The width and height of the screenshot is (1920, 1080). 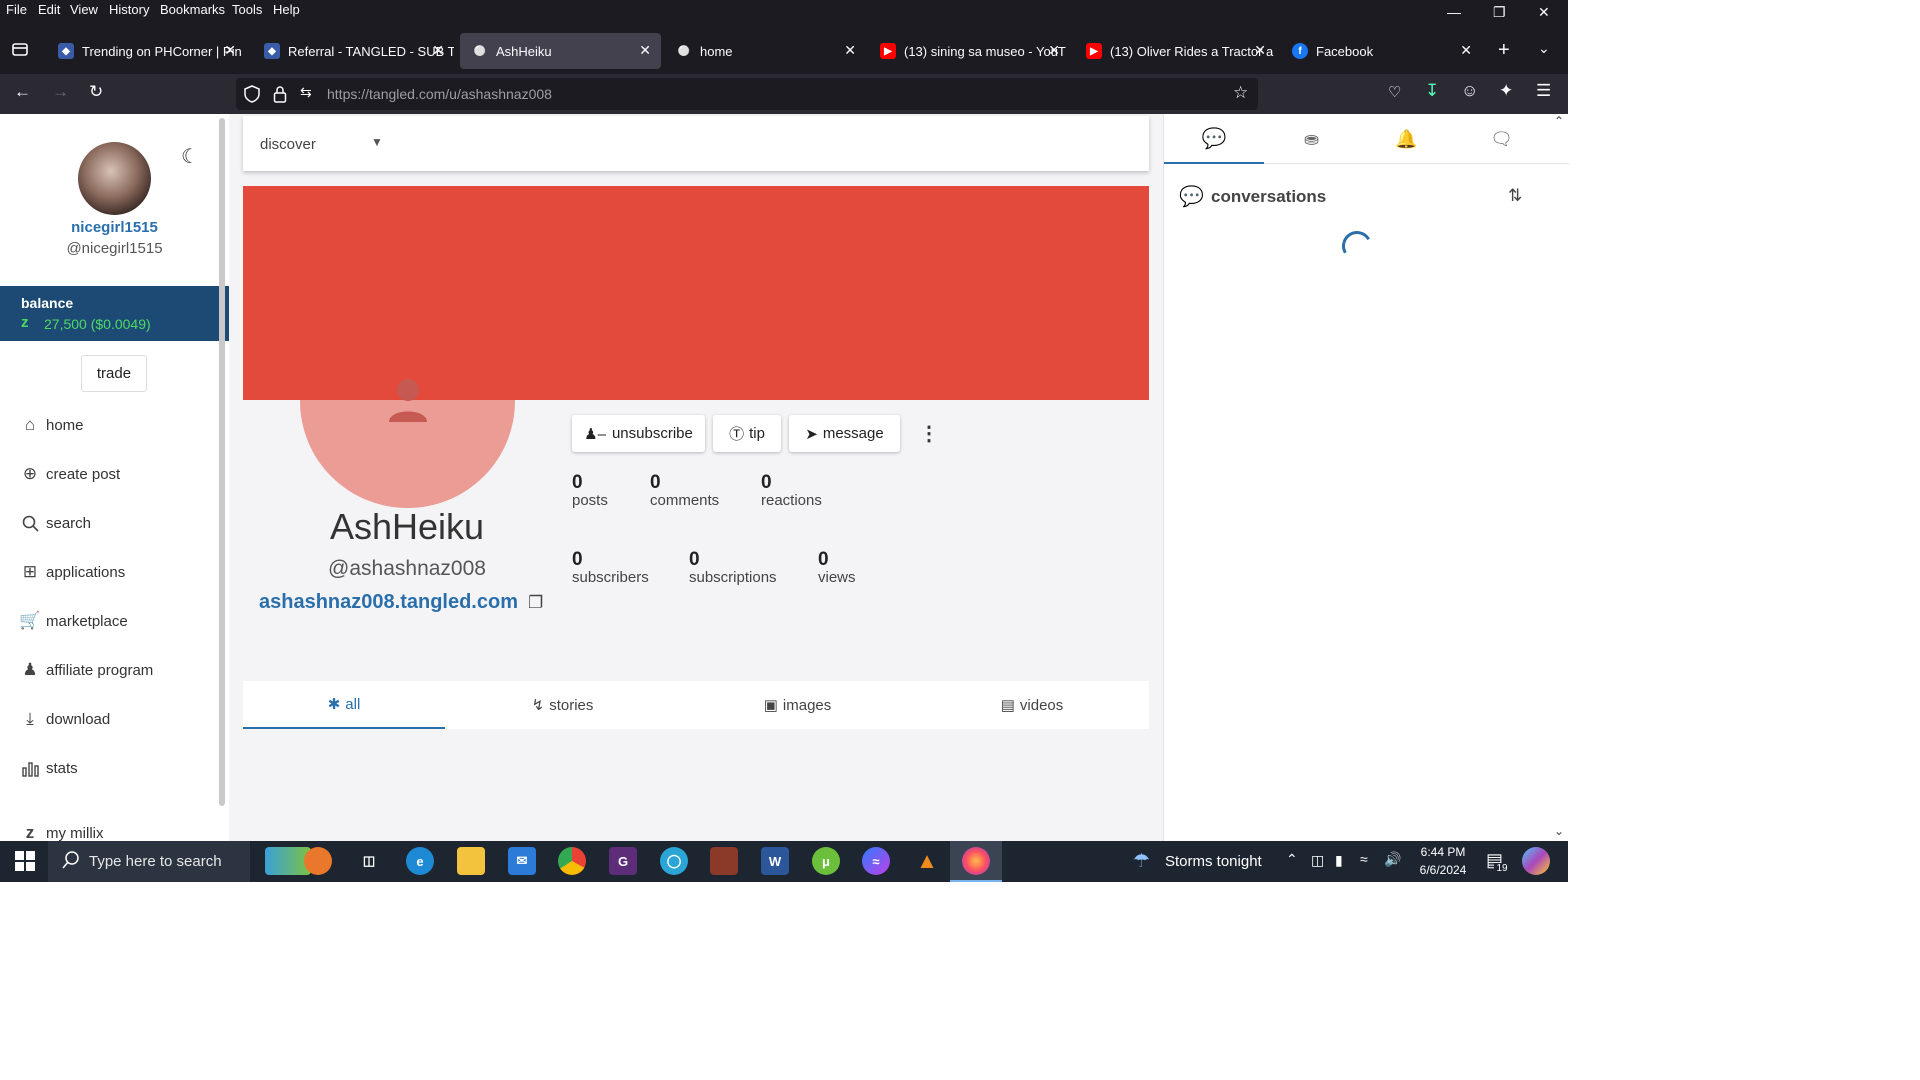 I want to click on tab-images: ▣ images, so click(x=797, y=705).